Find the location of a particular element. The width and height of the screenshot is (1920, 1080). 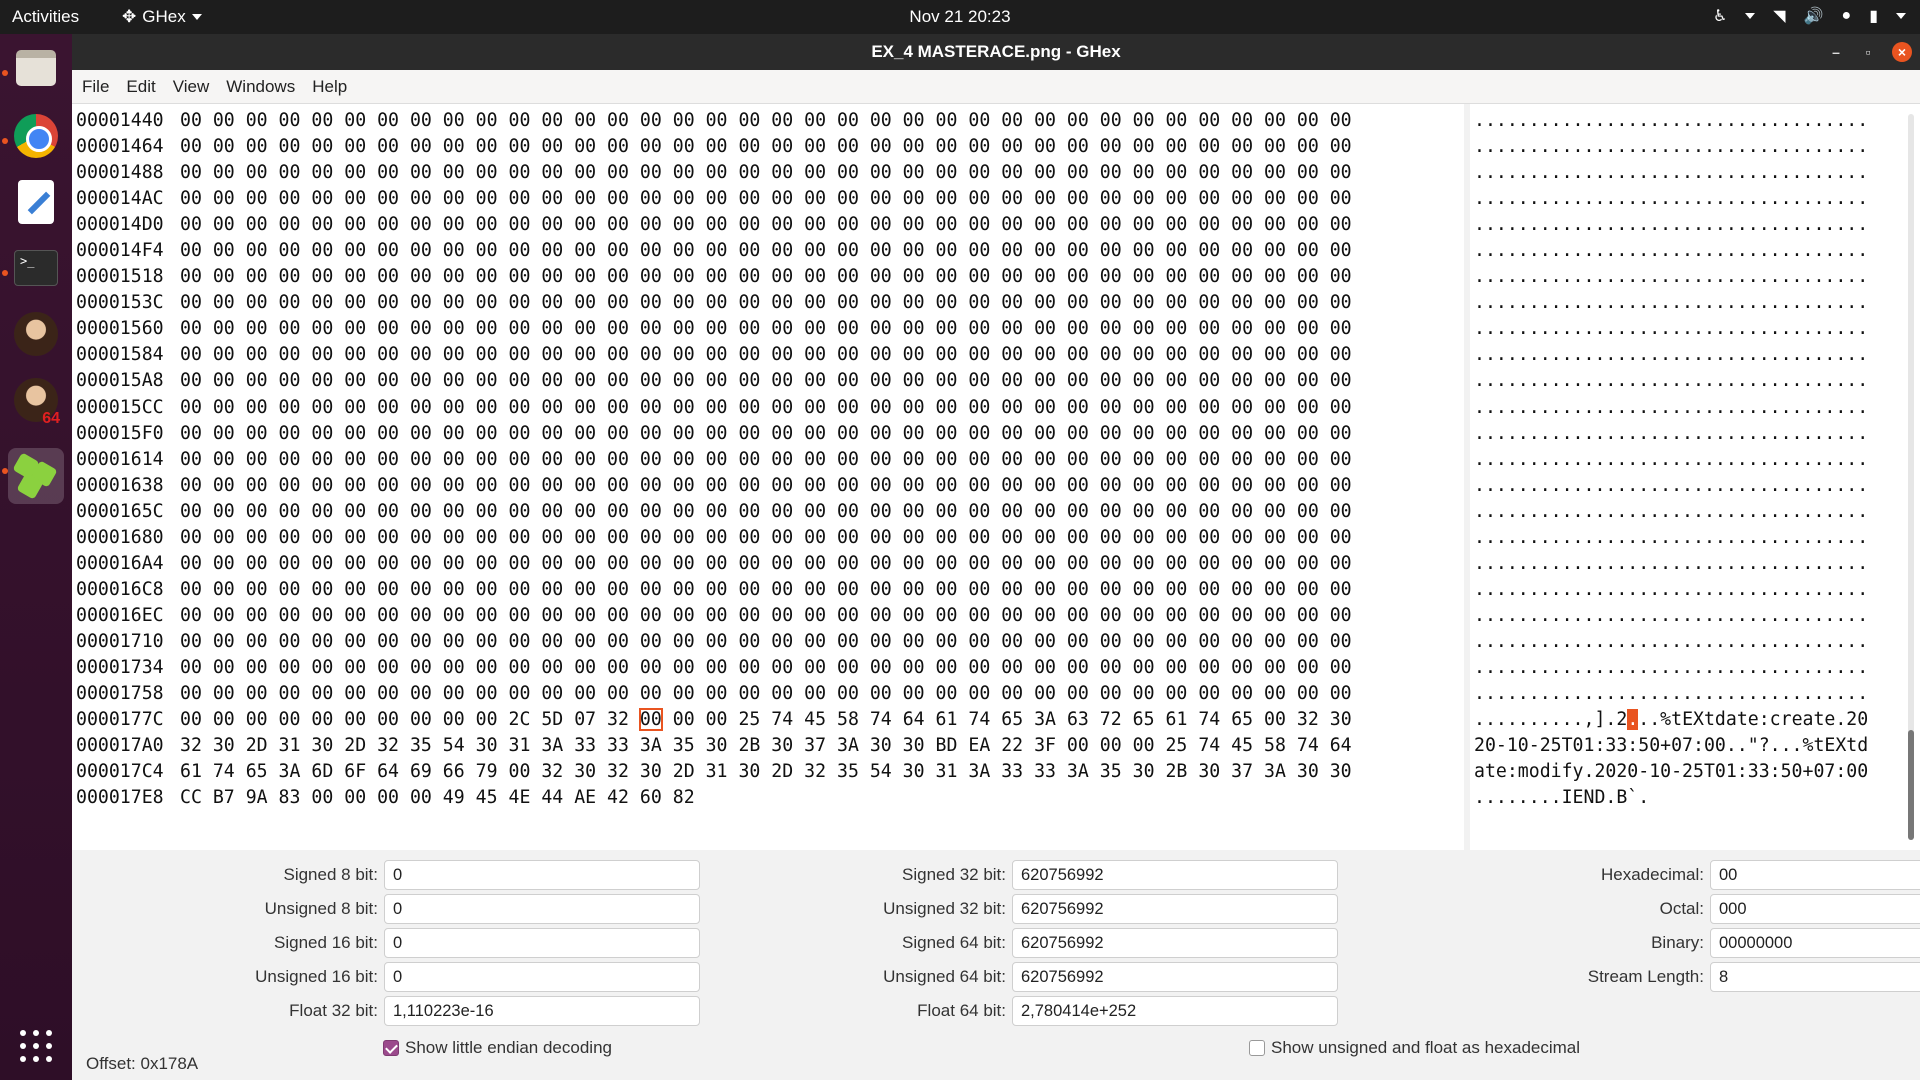

terminal-icon: >_ is located at coordinates (36, 268).